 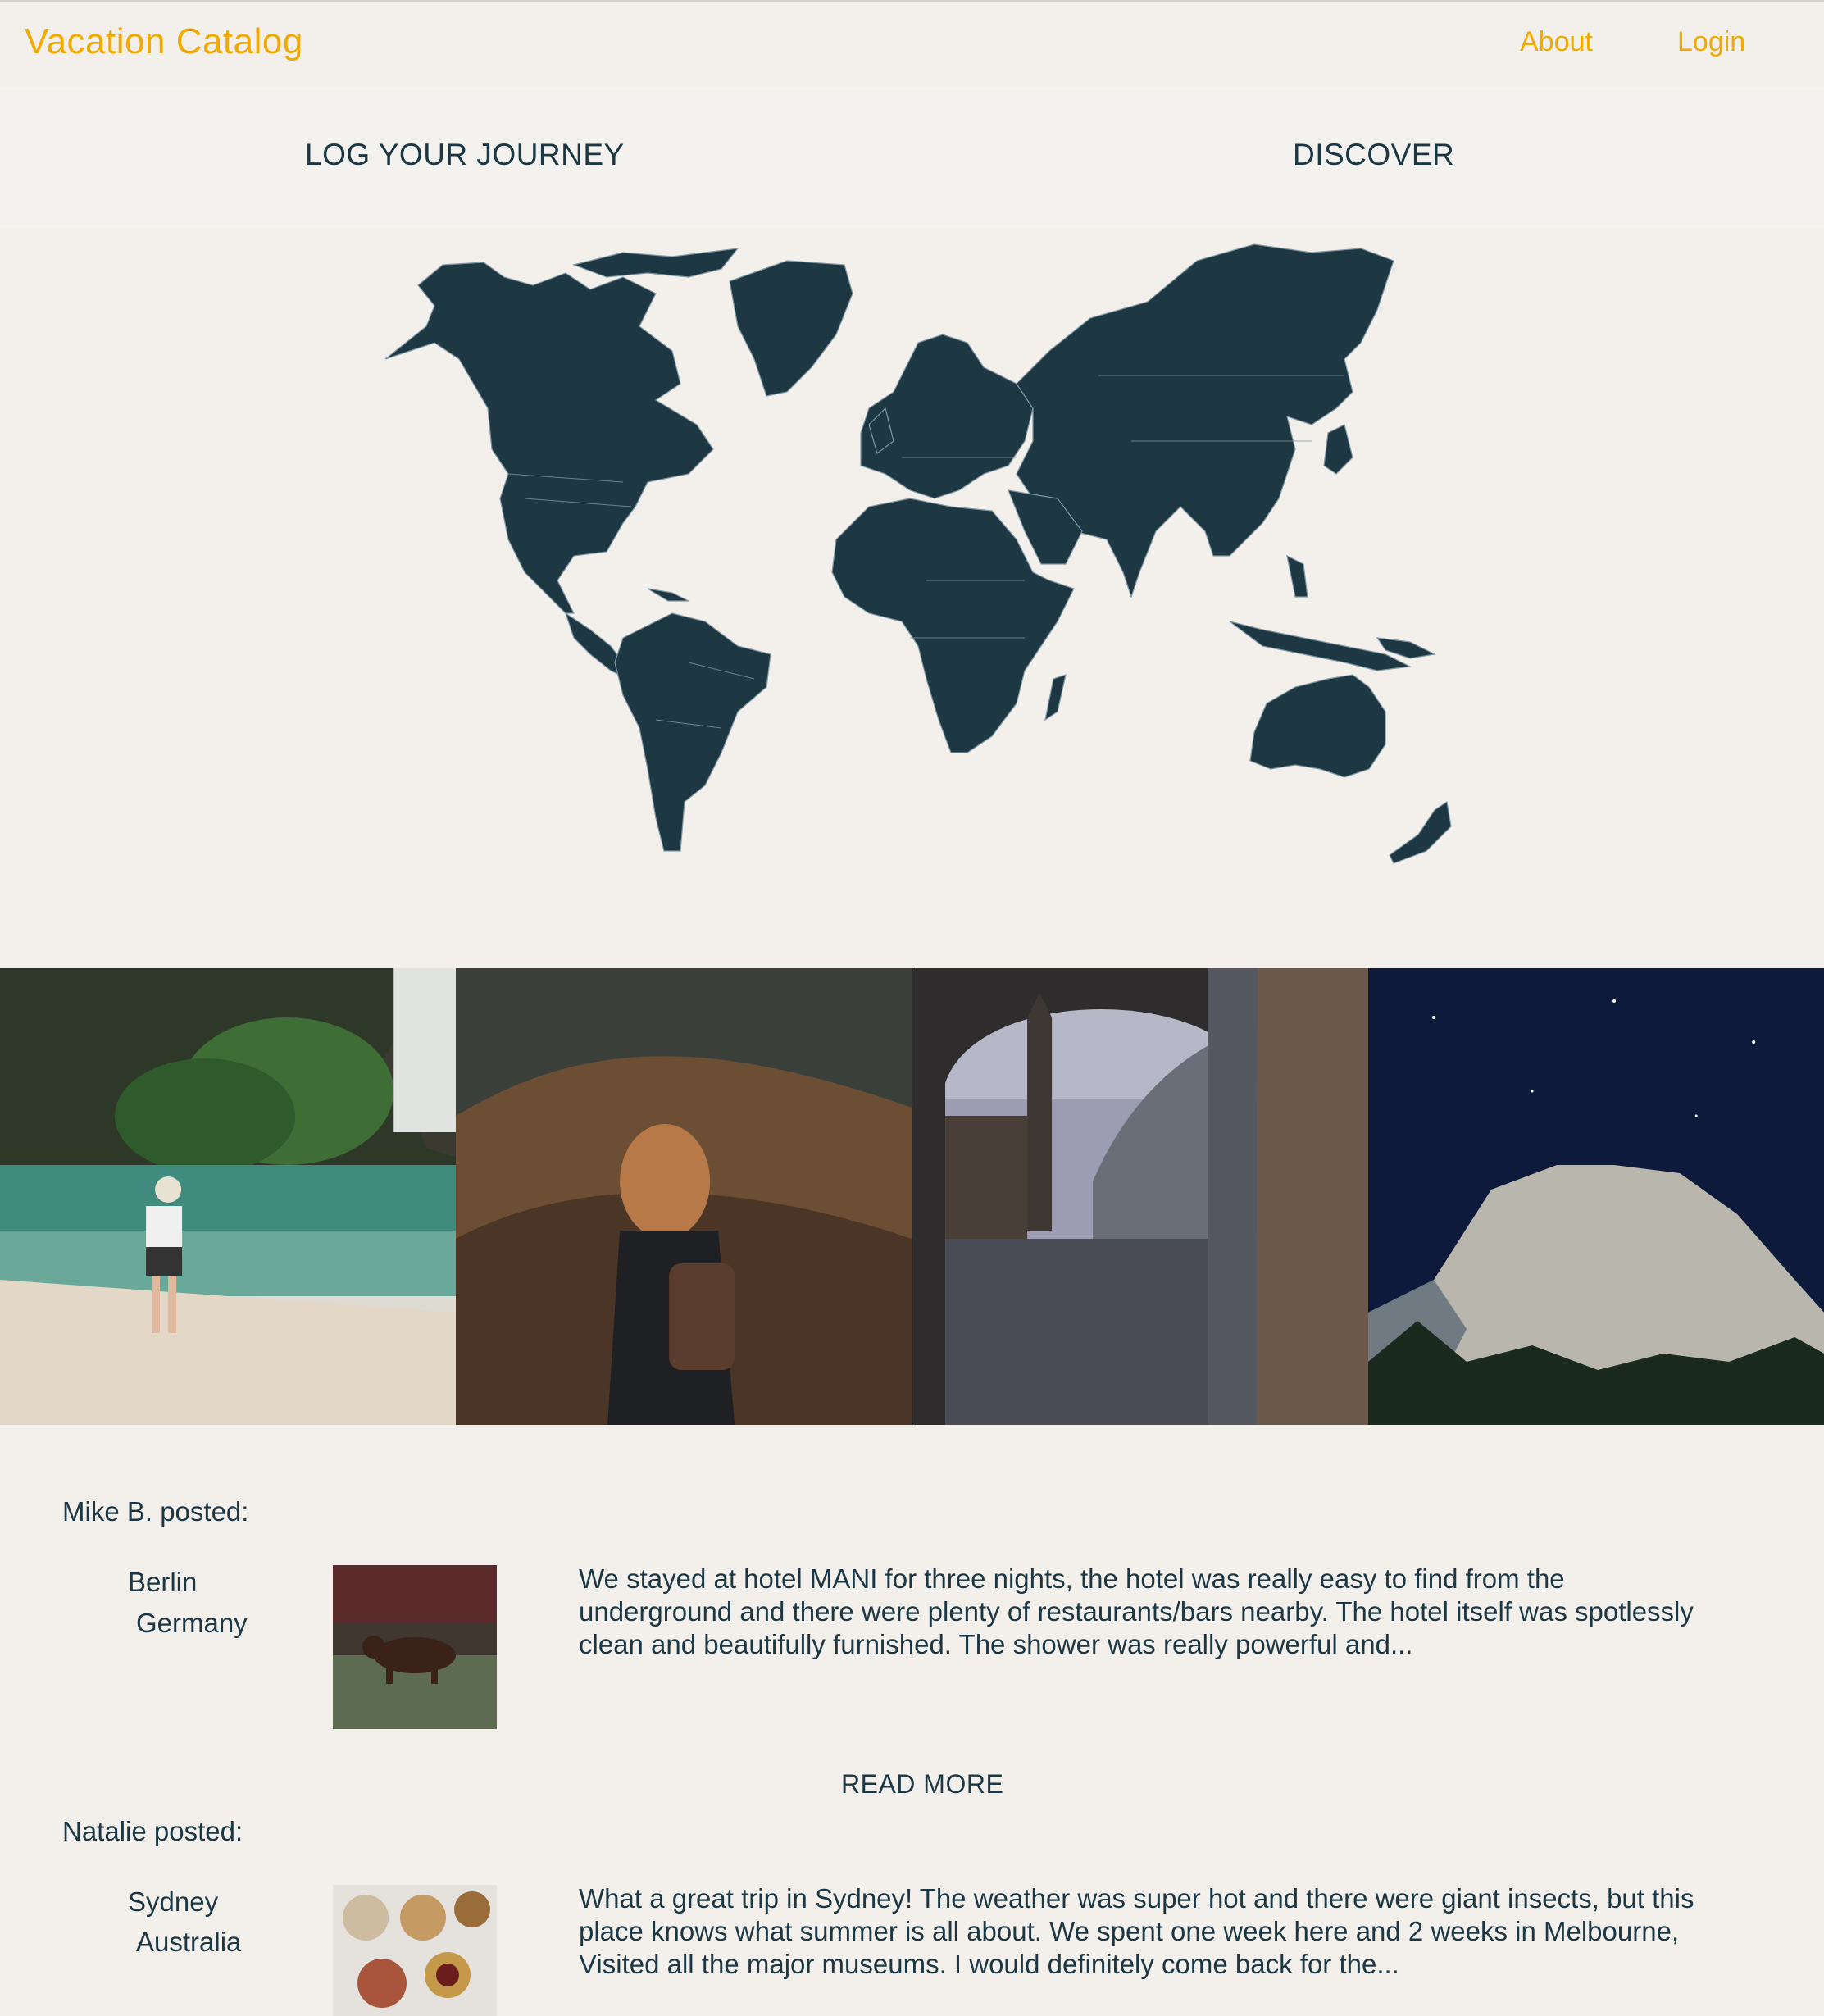 I want to click on post-country: Germany, so click(x=192, y=1623).